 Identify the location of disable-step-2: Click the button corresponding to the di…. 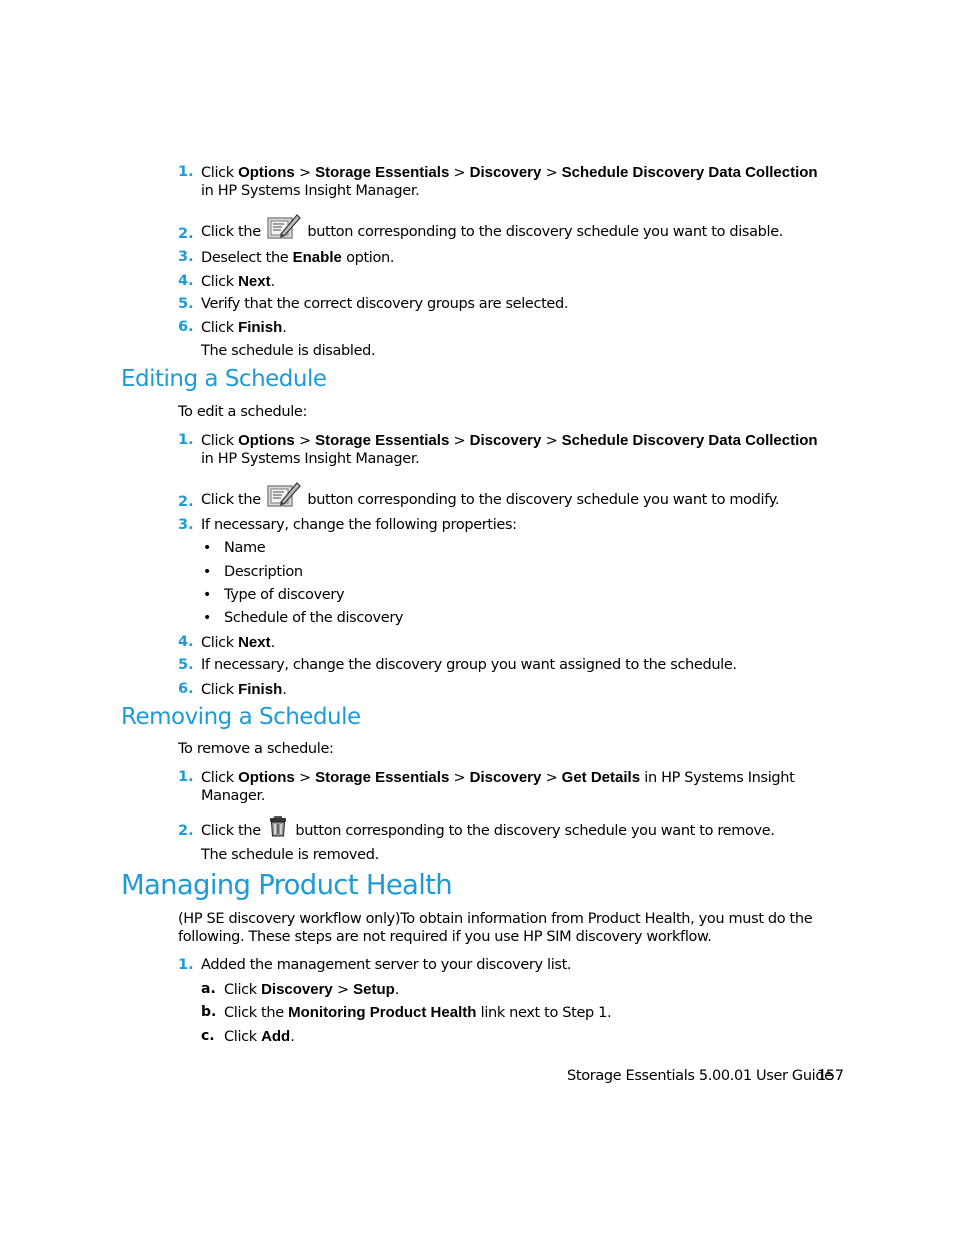
(492, 229).